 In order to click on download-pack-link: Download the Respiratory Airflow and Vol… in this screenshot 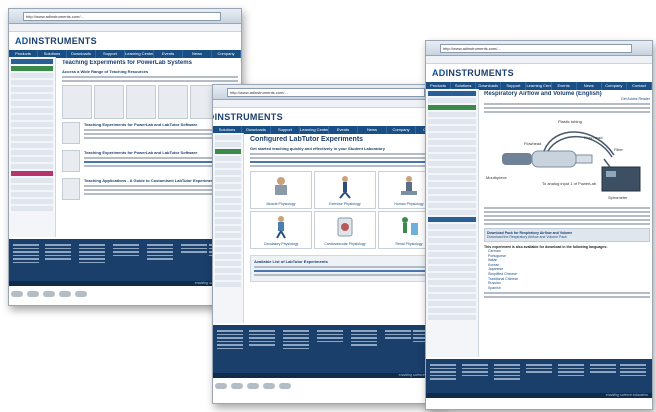, I will do `click(567, 237)`.